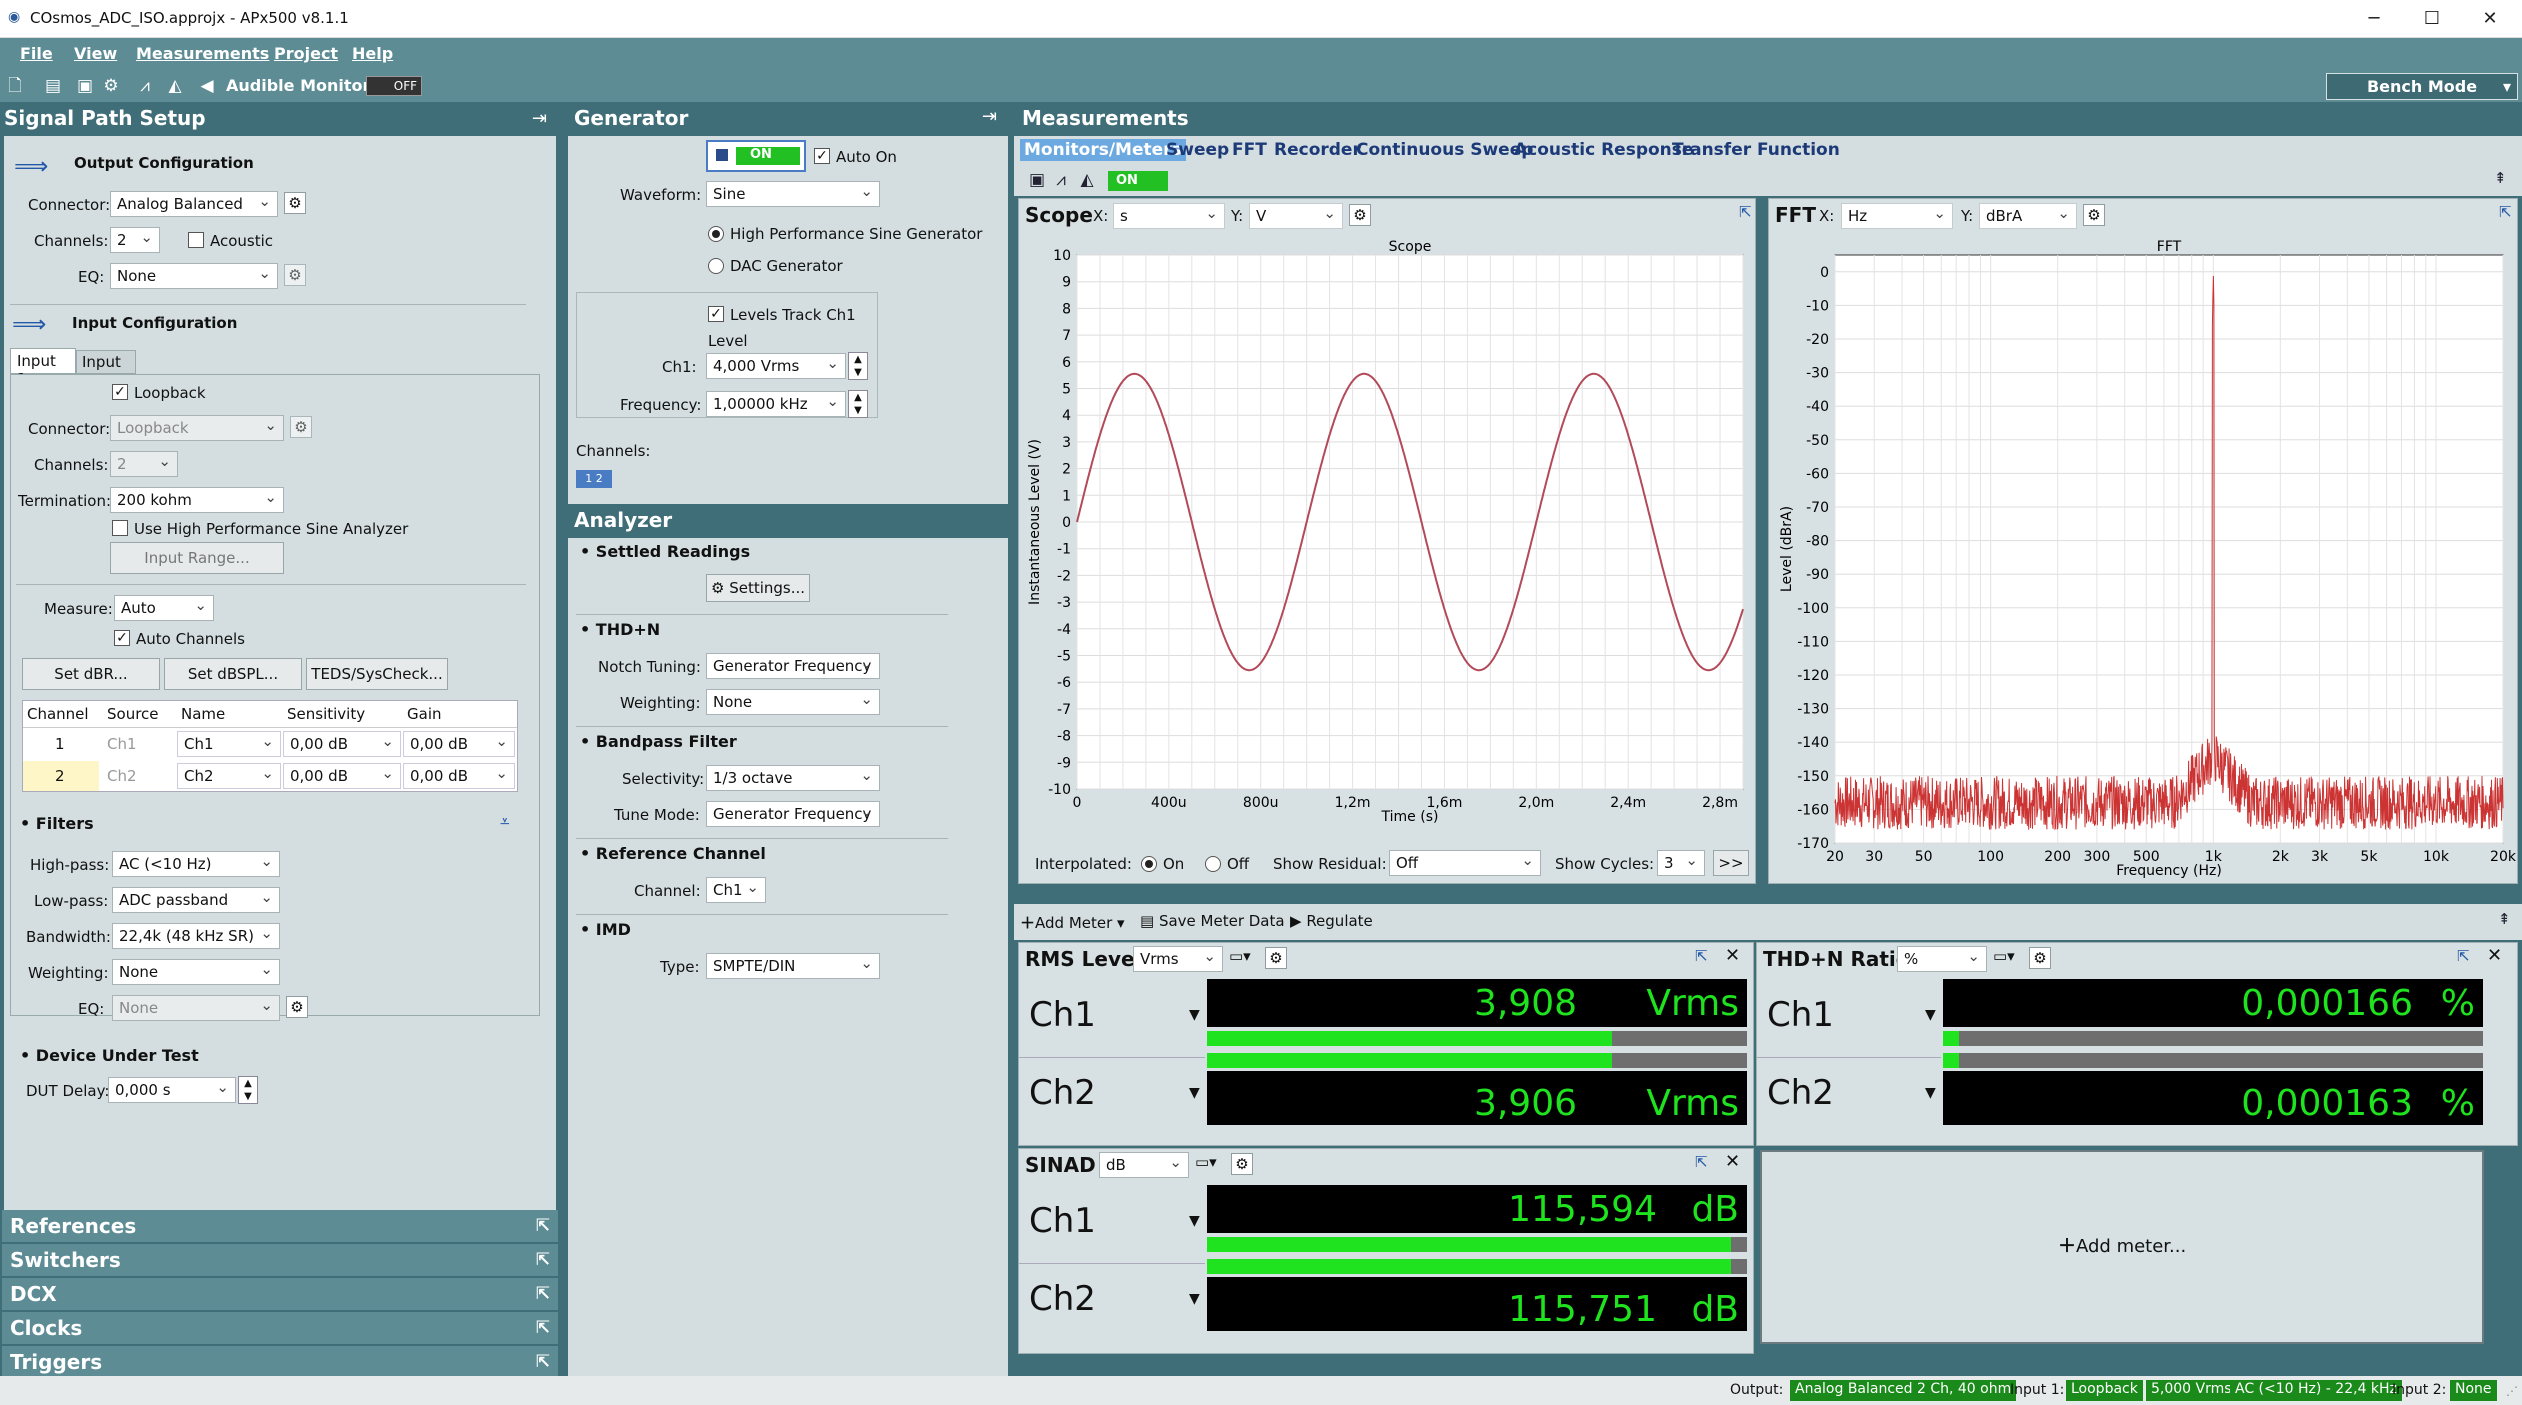 This screenshot has height=1405, width=2522. I want to click on filter-eq-settings-icon: ⚙, so click(297, 1007).